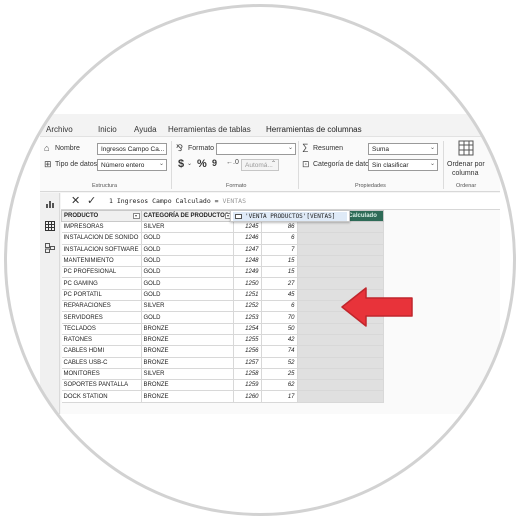 The height and width of the screenshot is (520, 520). Describe the element at coordinates (247, 283) in the screenshot. I see `table-cell: 1250` at that location.